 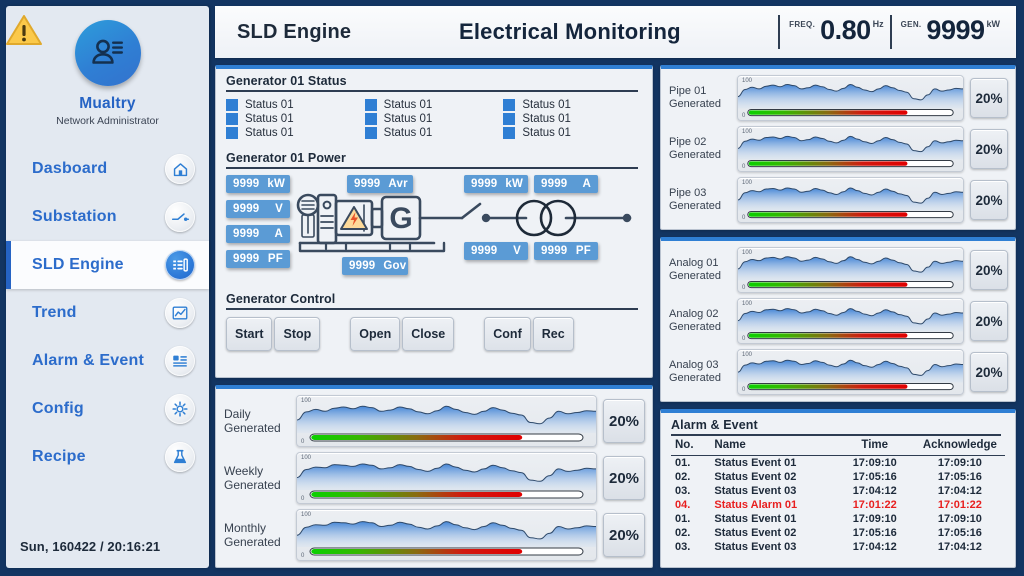 What do you see at coordinates (297, 334) in the screenshot?
I see `stop-button: Stop` at bounding box center [297, 334].